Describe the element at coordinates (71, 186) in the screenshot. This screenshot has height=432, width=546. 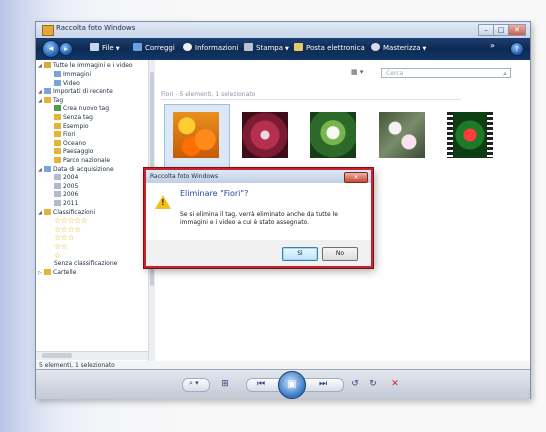
I see `sidebar-item-label: 2005` at that location.